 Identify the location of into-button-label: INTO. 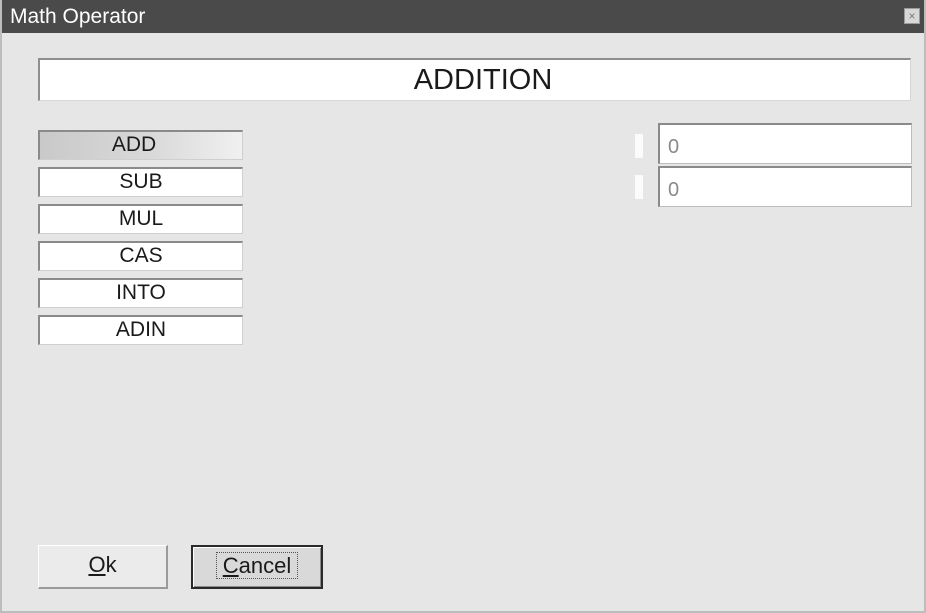
(141, 292).